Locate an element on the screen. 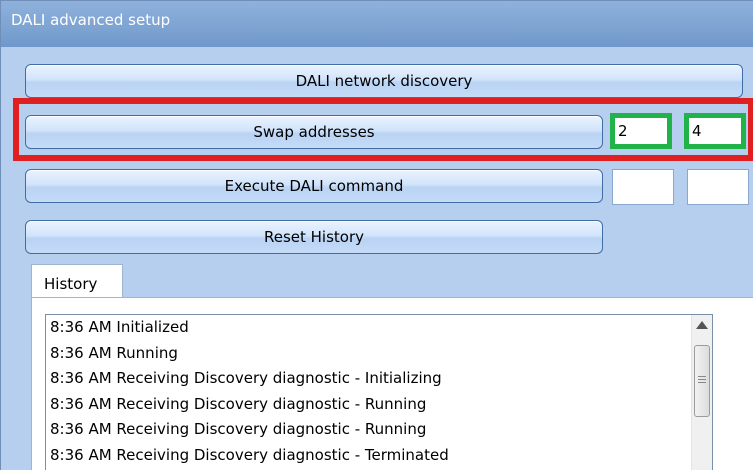  scrollbar-thumb is located at coordinates (702, 381).